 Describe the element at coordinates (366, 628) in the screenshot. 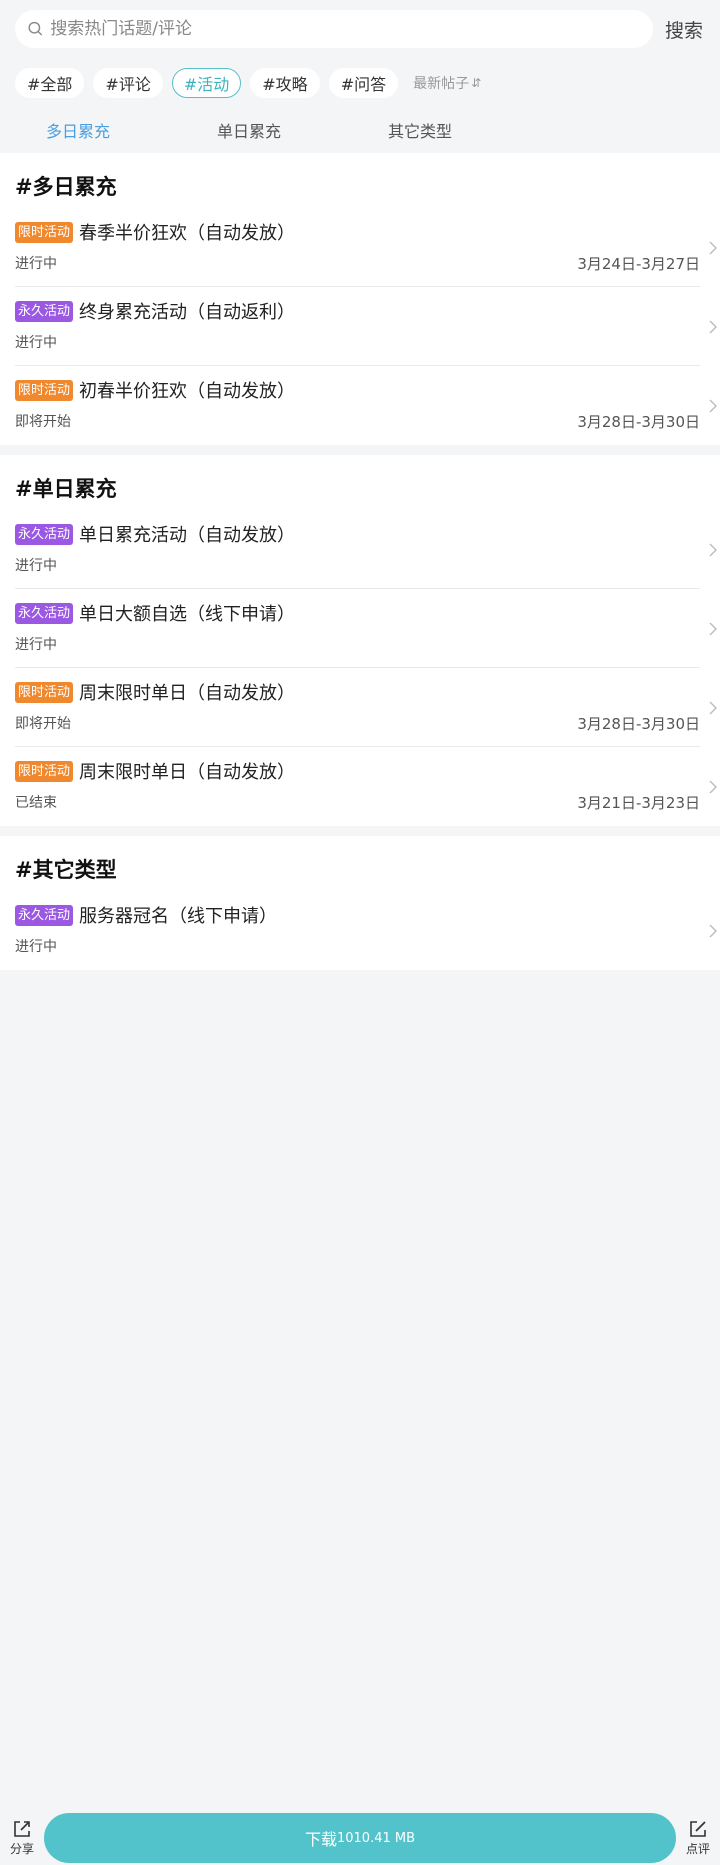

I see `list-item: 永久活动 单日大额自选（线下申请） 进行中` at that location.